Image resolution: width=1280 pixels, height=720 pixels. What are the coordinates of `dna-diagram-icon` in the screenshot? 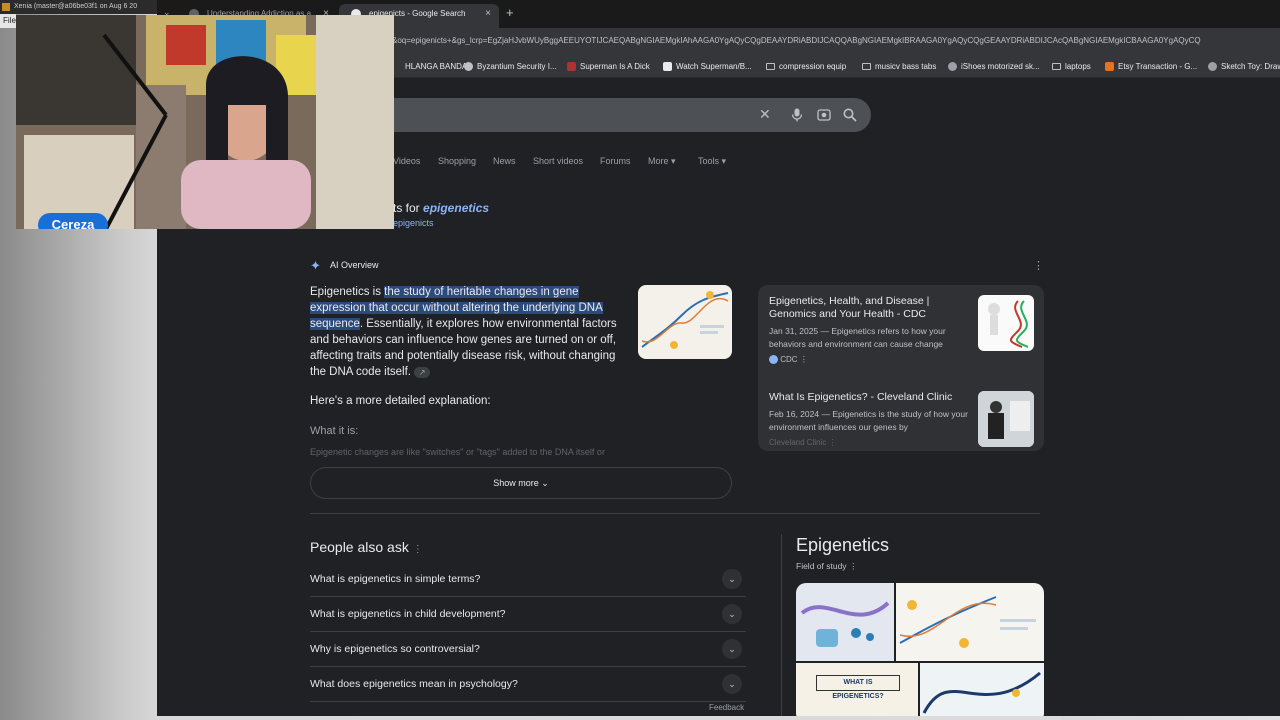 It's located at (967, 622).